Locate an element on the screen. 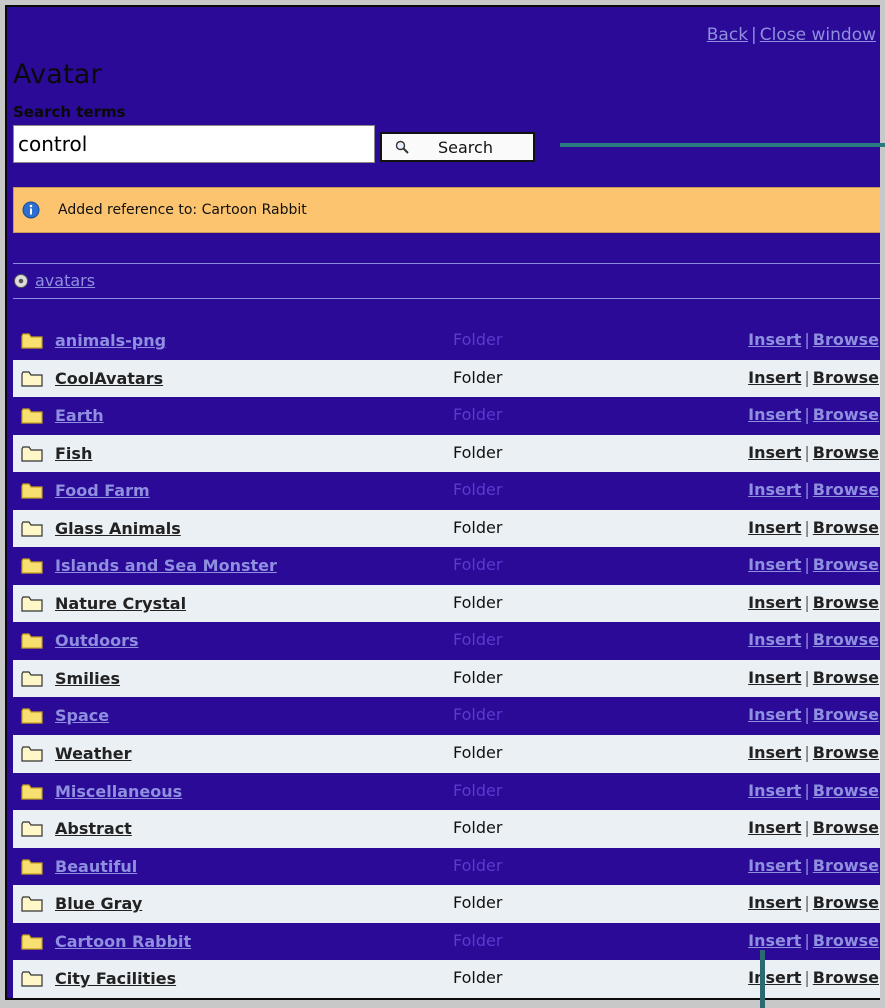 This screenshot has height=1008, width=885. folder-name-link: Weather is located at coordinates (93, 753).